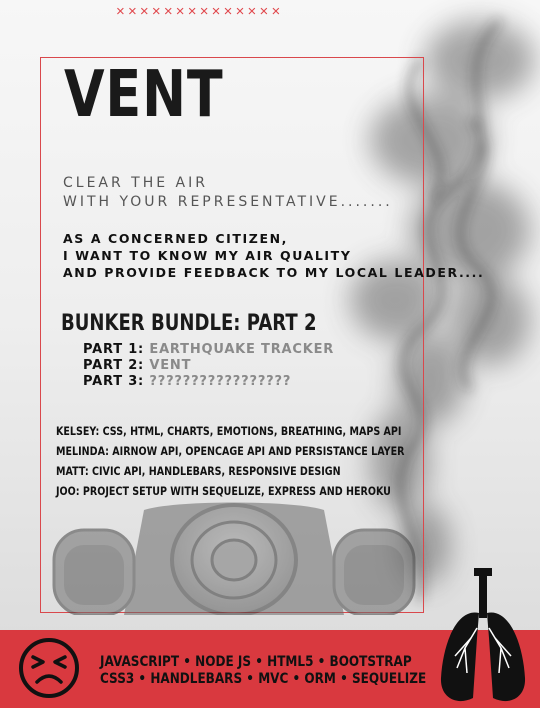 This screenshot has width=540, height=708. Describe the element at coordinates (200, 11) in the screenshot. I see `top-cross-marks: ××××××××××××××` at that location.